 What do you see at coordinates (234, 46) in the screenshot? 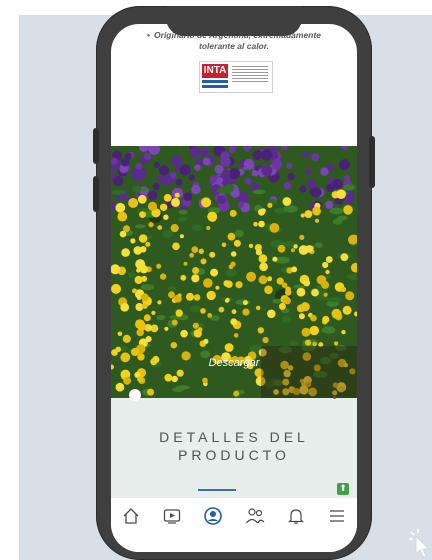
I see `description-line-2: tolerante al calor.` at bounding box center [234, 46].